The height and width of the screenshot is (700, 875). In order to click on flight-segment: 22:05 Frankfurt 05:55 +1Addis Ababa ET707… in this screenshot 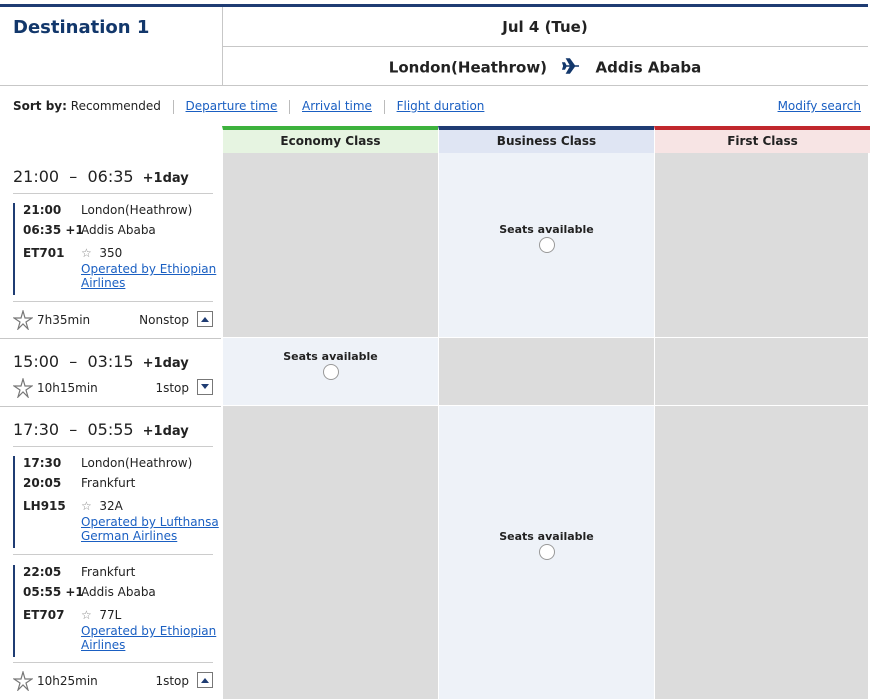, I will do `click(114, 611)`.